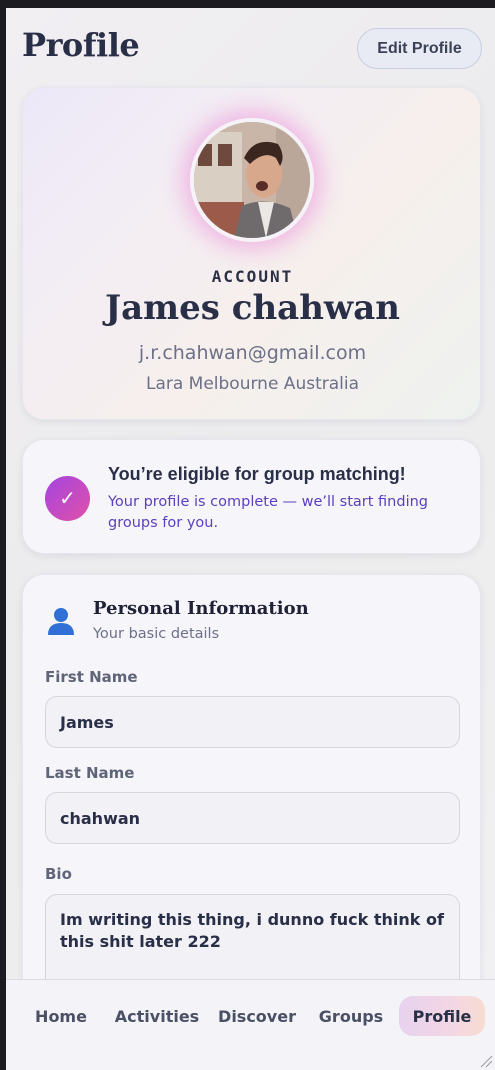 The width and height of the screenshot is (495, 1070). Describe the element at coordinates (250, 47) in the screenshot. I see `header: Profile Edit Profile` at that location.